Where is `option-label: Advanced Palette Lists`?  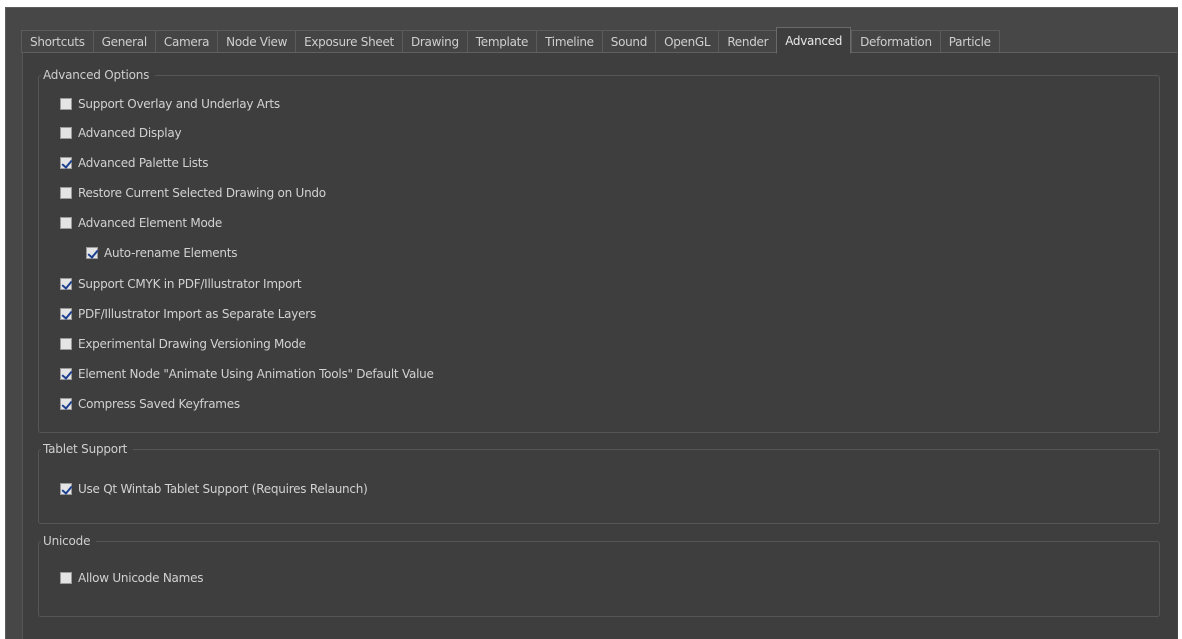 option-label: Advanced Palette Lists is located at coordinates (143, 163).